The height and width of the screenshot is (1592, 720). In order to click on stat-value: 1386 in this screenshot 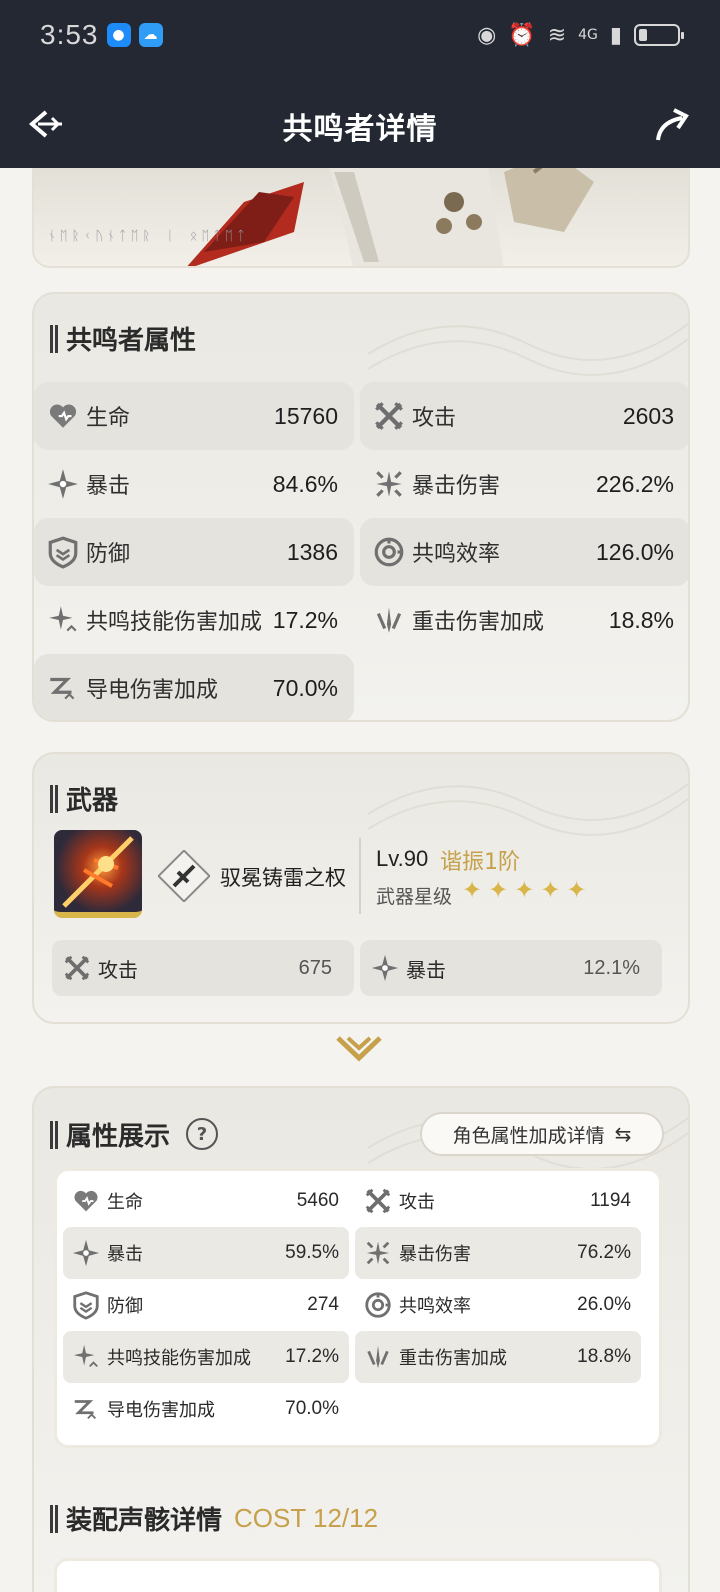, I will do `click(312, 551)`.